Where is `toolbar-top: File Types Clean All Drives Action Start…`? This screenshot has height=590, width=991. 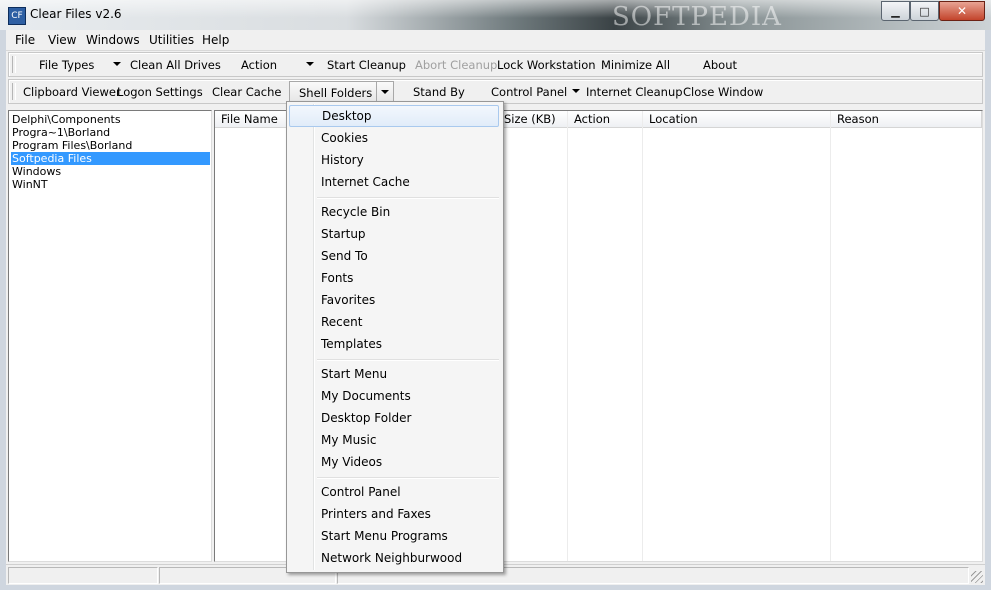
toolbar-top: File Types Clean All Drives Action Start… is located at coordinates (495, 64).